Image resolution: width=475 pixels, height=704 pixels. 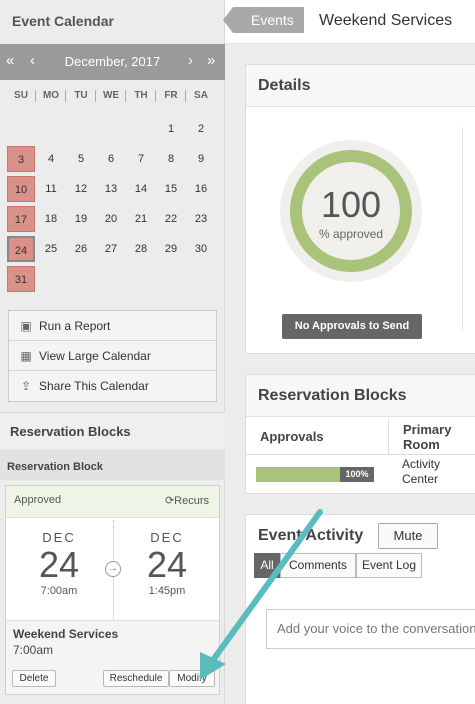 I want to click on reservation-blocks-title: Reservation Blocks, so click(x=360, y=396).